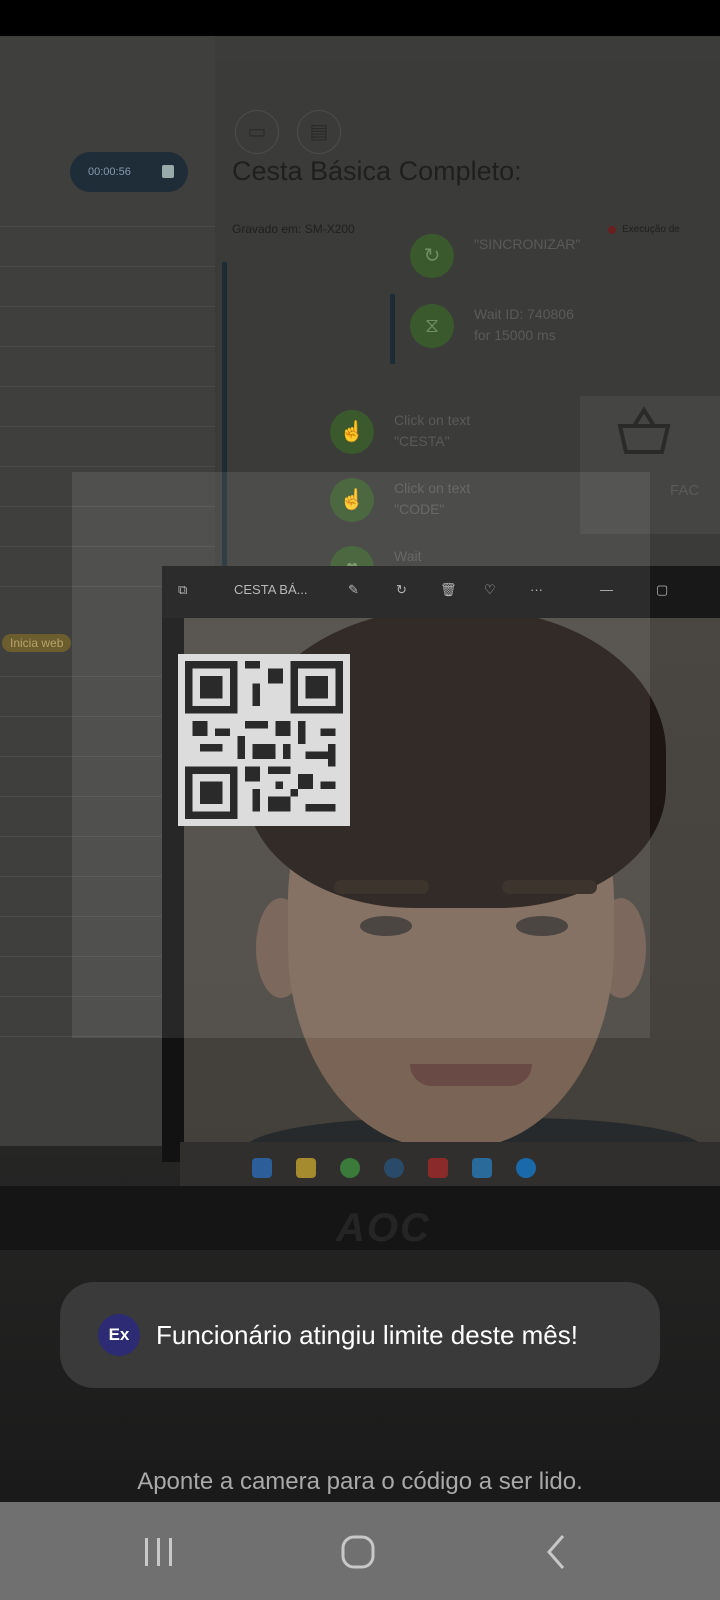 This screenshot has width=720, height=1600. What do you see at coordinates (495, 256) in the screenshot?
I see `step-item: ↻ "SINCRONIZAR"` at bounding box center [495, 256].